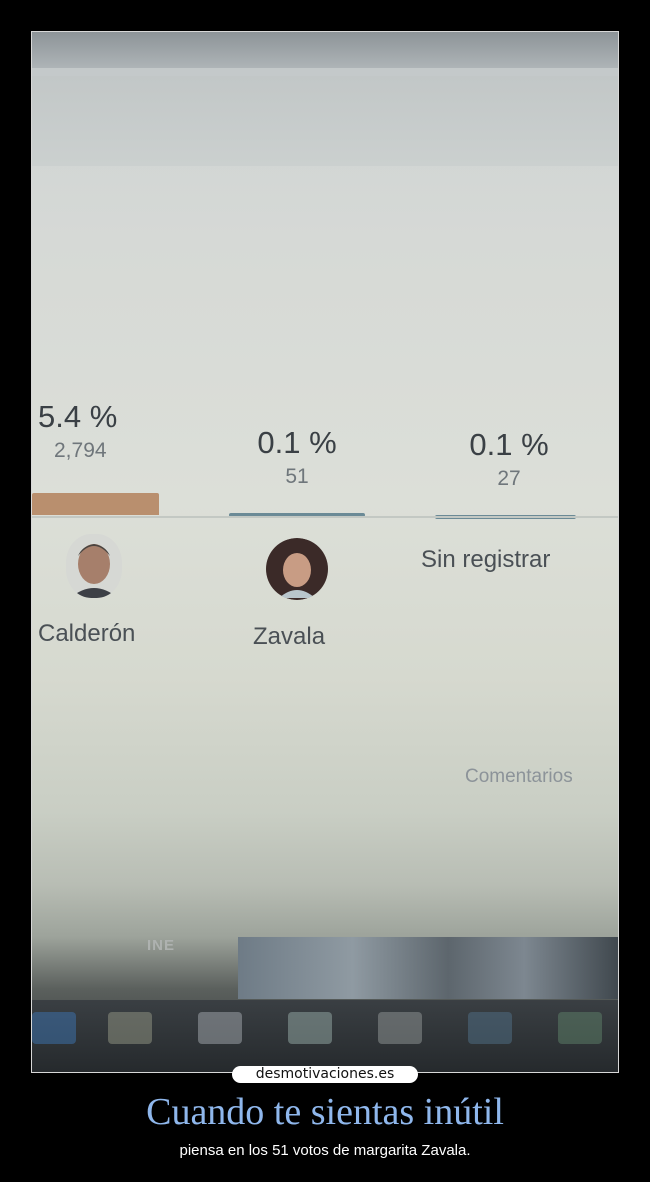  Describe the element at coordinates (509, 478) in the screenshot. I see `votes-label: 27` at that location.